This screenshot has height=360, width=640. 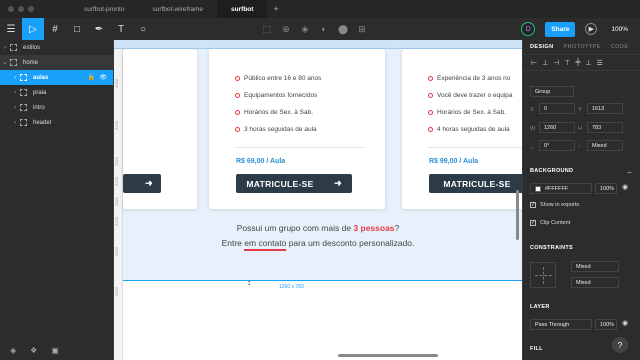 What do you see at coordinates (31, 62) in the screenshot?
I see `layer-label: home` at bounding box center [31, 62].